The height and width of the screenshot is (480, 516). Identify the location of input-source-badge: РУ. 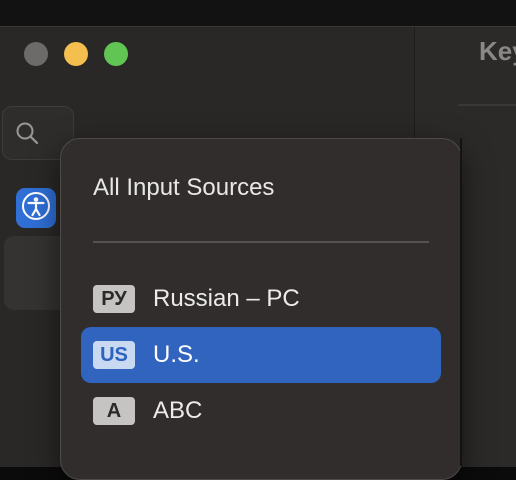
(114, 299).